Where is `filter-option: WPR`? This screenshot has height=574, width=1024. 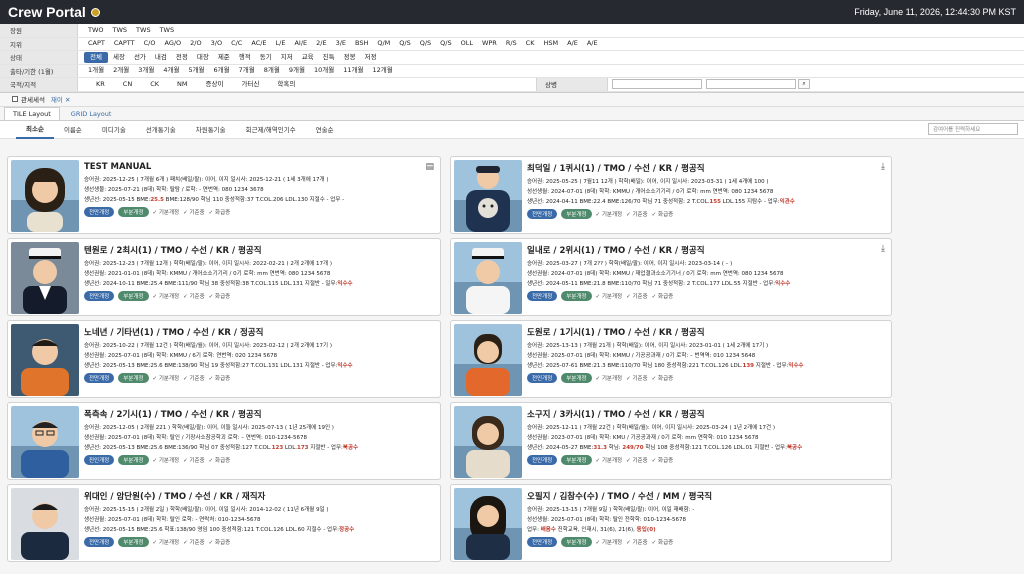 filter-option: WPR is located at coordinates (489, 43).